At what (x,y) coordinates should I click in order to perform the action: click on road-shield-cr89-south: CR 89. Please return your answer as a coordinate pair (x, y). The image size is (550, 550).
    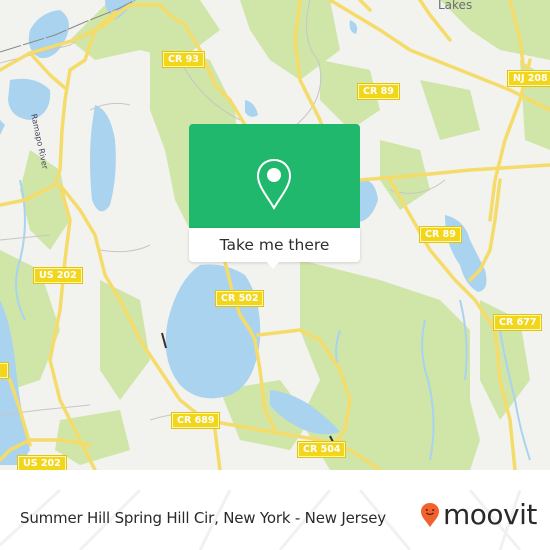
    Looking at the image, I should click on (440, 234).